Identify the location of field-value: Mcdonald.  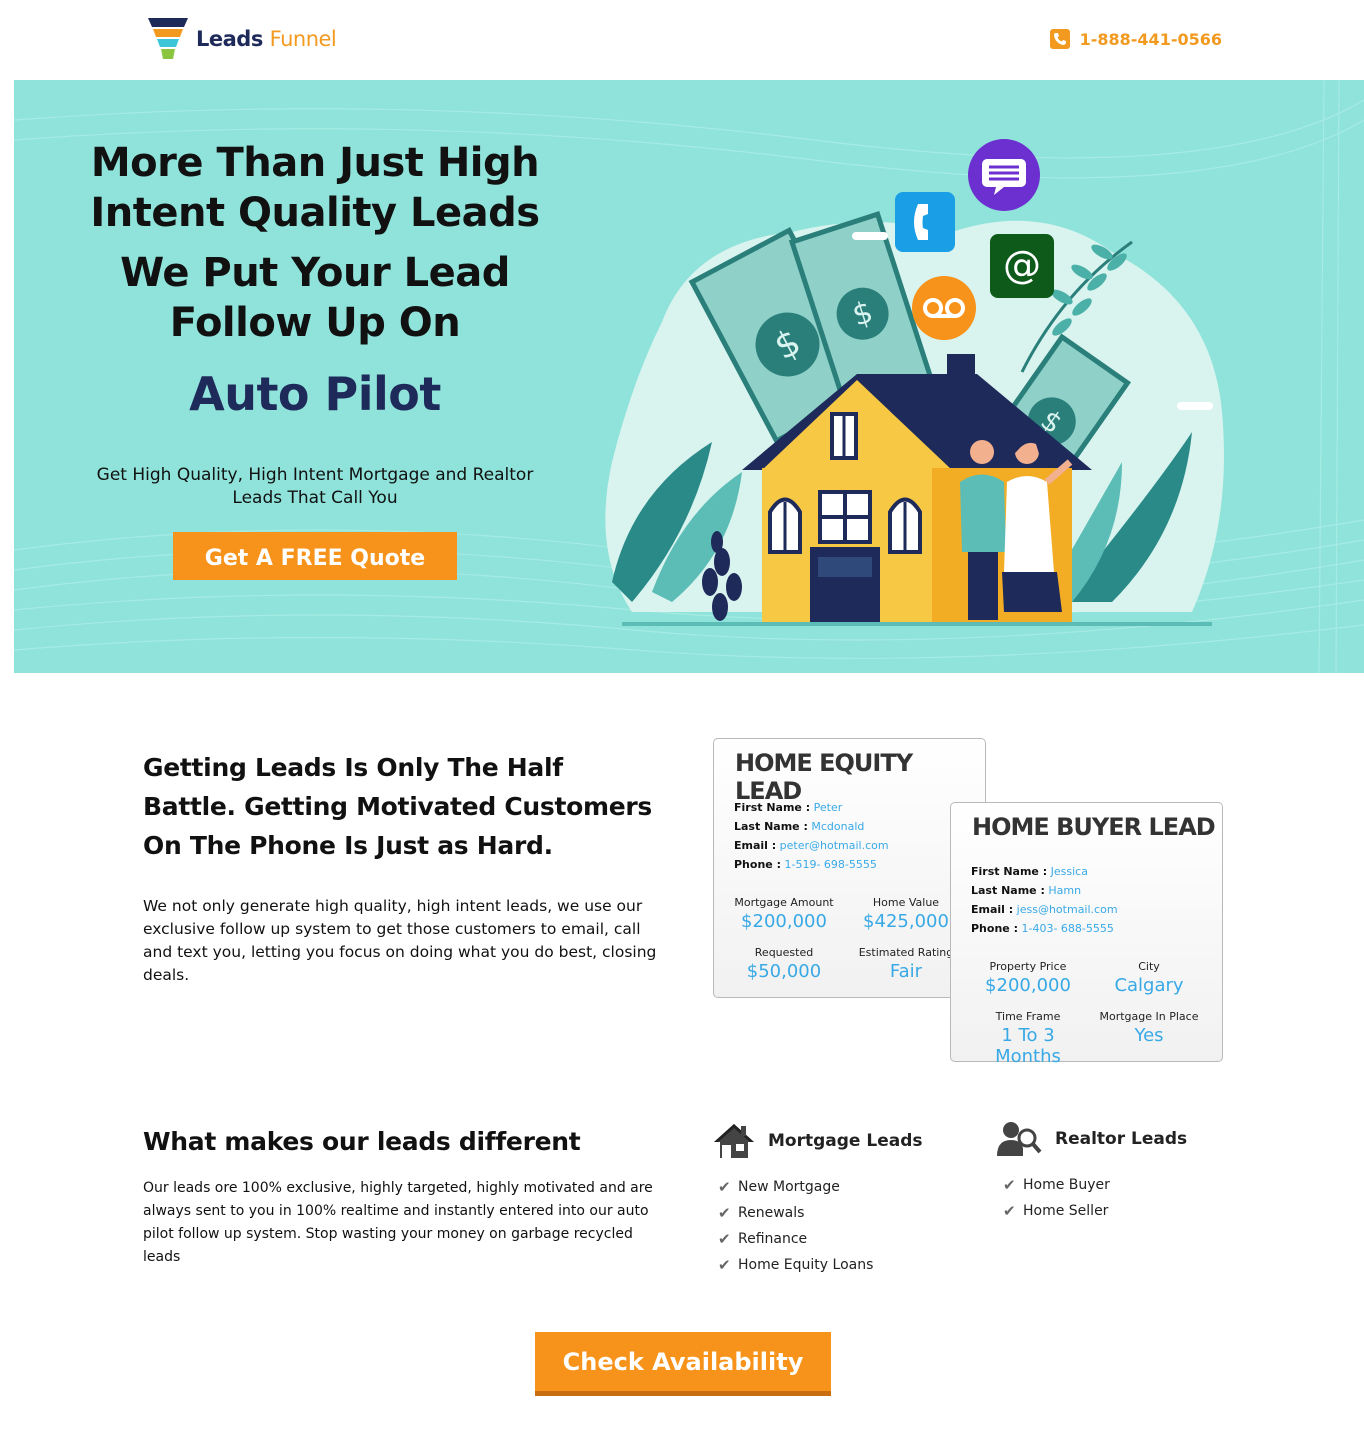
(838, 826).